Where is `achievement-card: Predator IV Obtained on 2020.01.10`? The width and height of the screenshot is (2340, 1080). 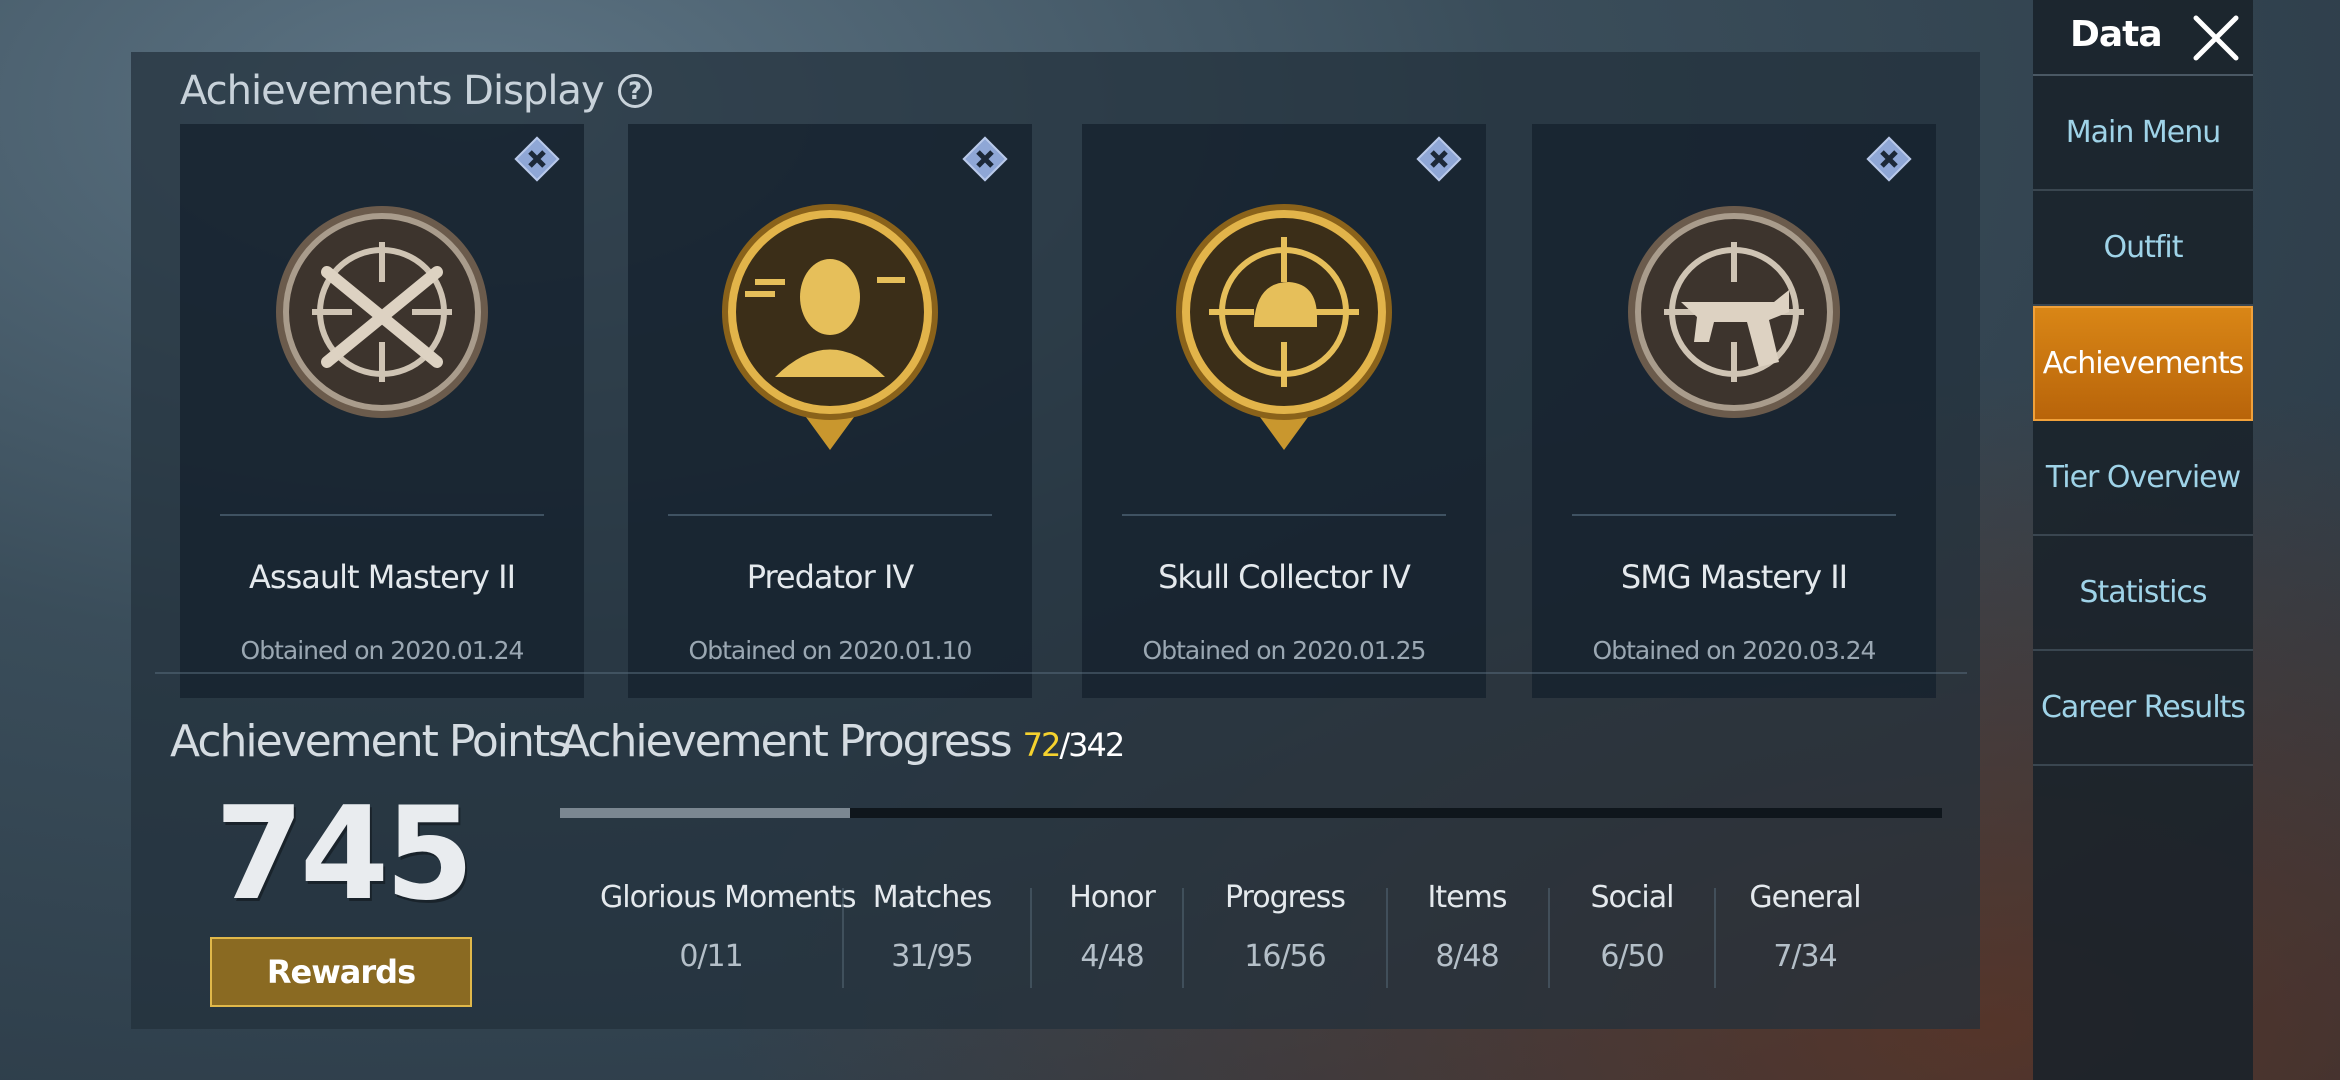 achievement-card: Predator IV Obtained on 2020.01.10 is located at coordinates (830, 411).